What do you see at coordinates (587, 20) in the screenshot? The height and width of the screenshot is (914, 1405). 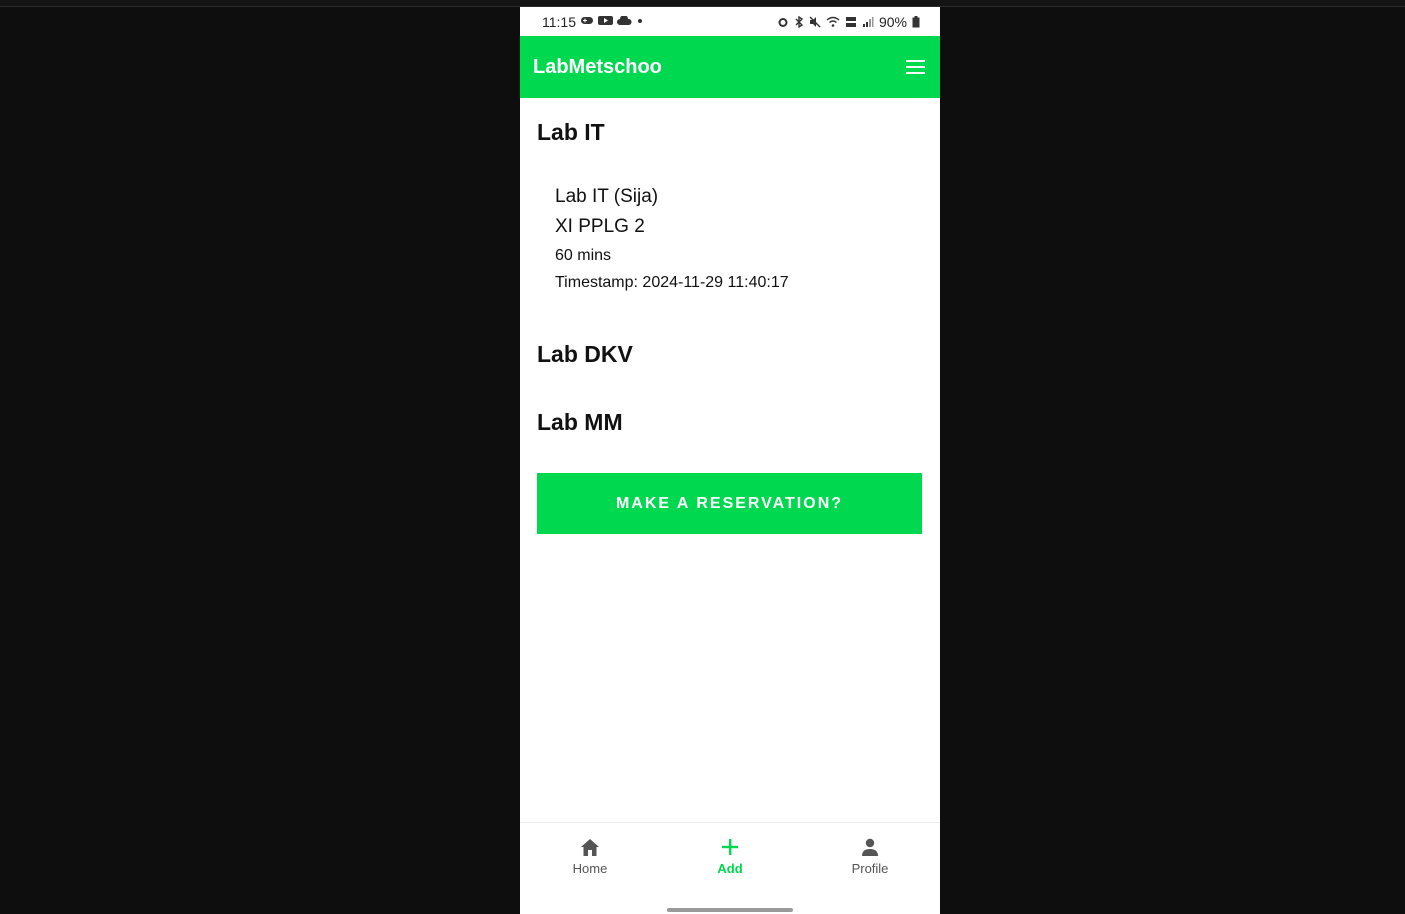 I see `game-controller-icon` at bounding box center [587, 20].